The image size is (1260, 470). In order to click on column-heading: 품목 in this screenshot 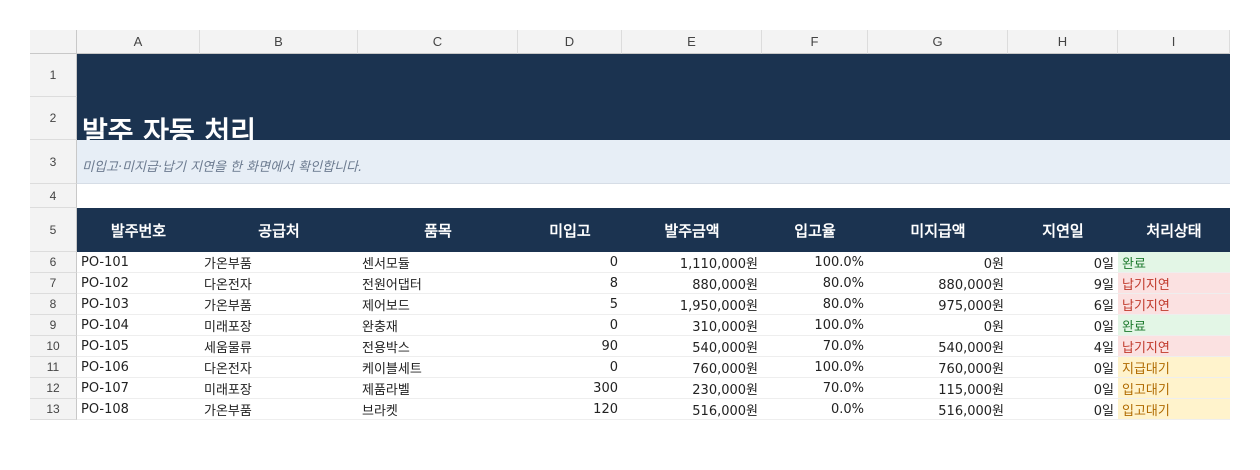, I will do `click(438, 230)`.